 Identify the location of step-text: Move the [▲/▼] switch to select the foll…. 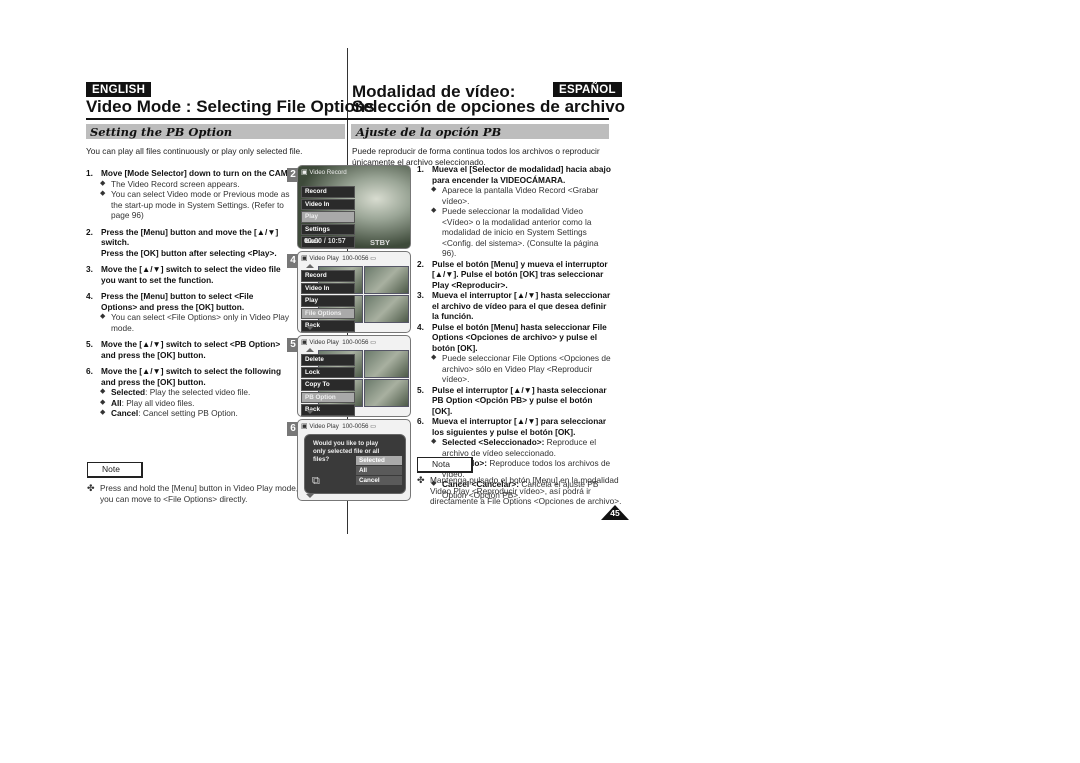
(191, 376).